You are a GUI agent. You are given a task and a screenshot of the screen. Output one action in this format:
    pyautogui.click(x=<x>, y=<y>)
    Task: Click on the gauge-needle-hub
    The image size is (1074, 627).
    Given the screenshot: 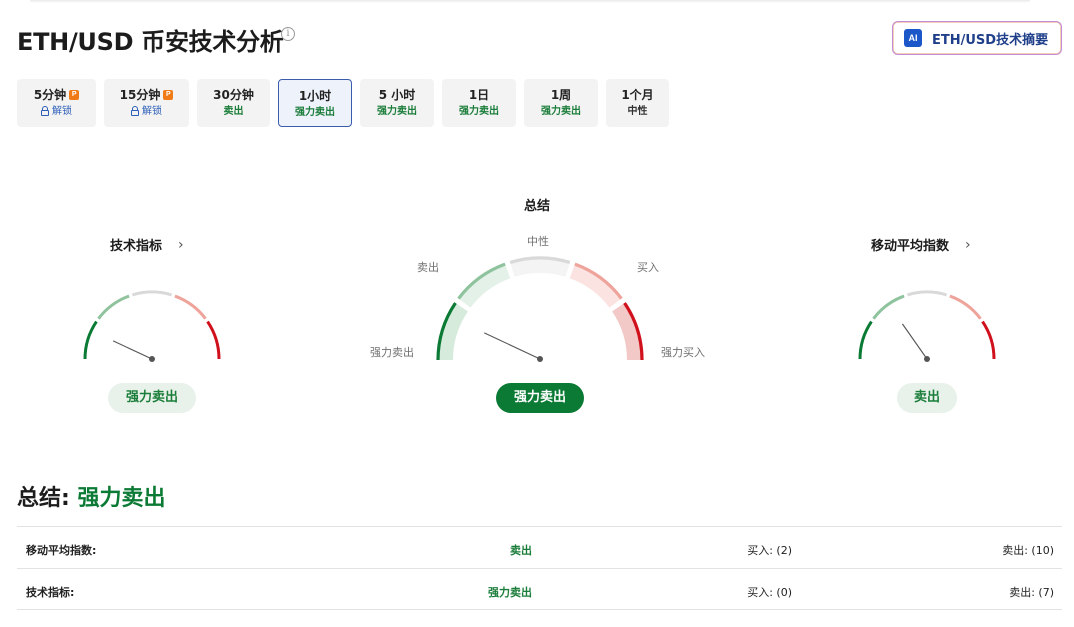 What is the action you would take?
    pyautogui.click(x=927, y=359)
    